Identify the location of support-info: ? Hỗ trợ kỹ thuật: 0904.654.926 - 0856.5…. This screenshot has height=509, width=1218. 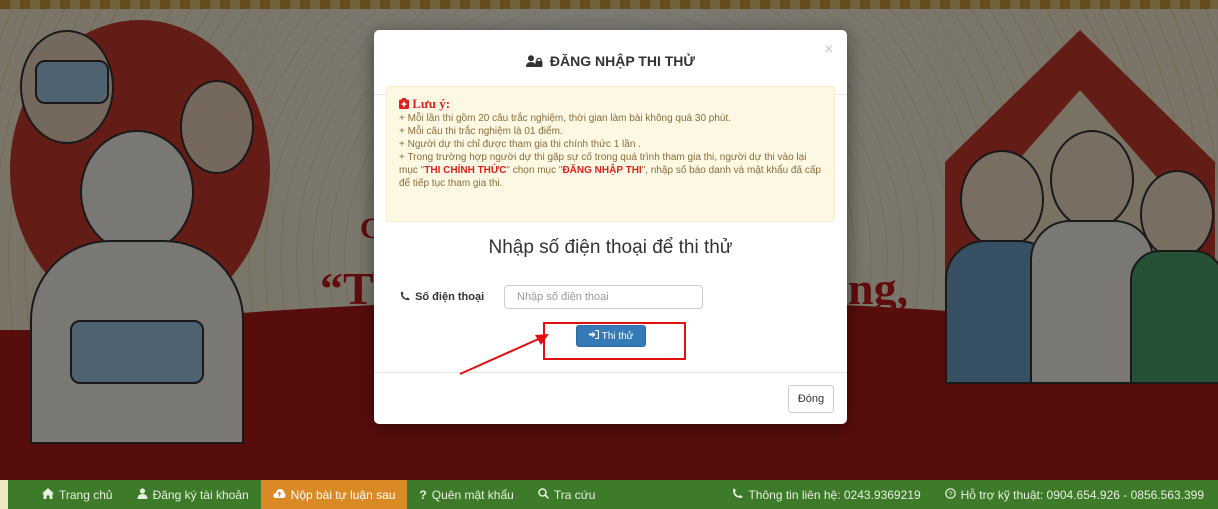
(1075, 494).